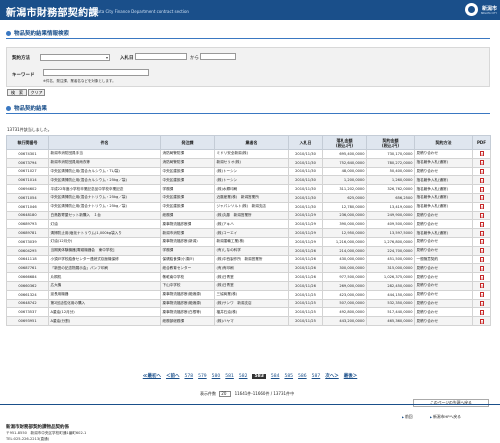 This screenshot has width=500, height=443. I want to click on ordering-dept-cell: 薬事物流福診断課, so click(187, 224).